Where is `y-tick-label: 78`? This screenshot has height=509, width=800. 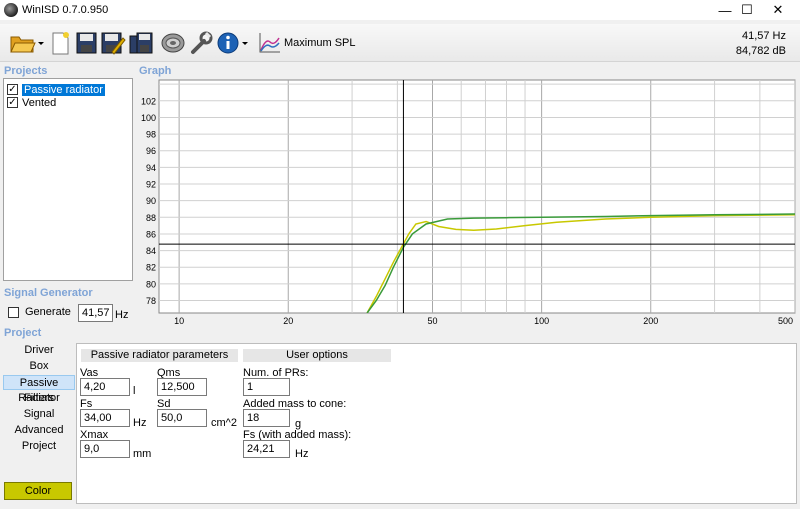 y-tick-label: 78 is located at coordinates (151, 301).